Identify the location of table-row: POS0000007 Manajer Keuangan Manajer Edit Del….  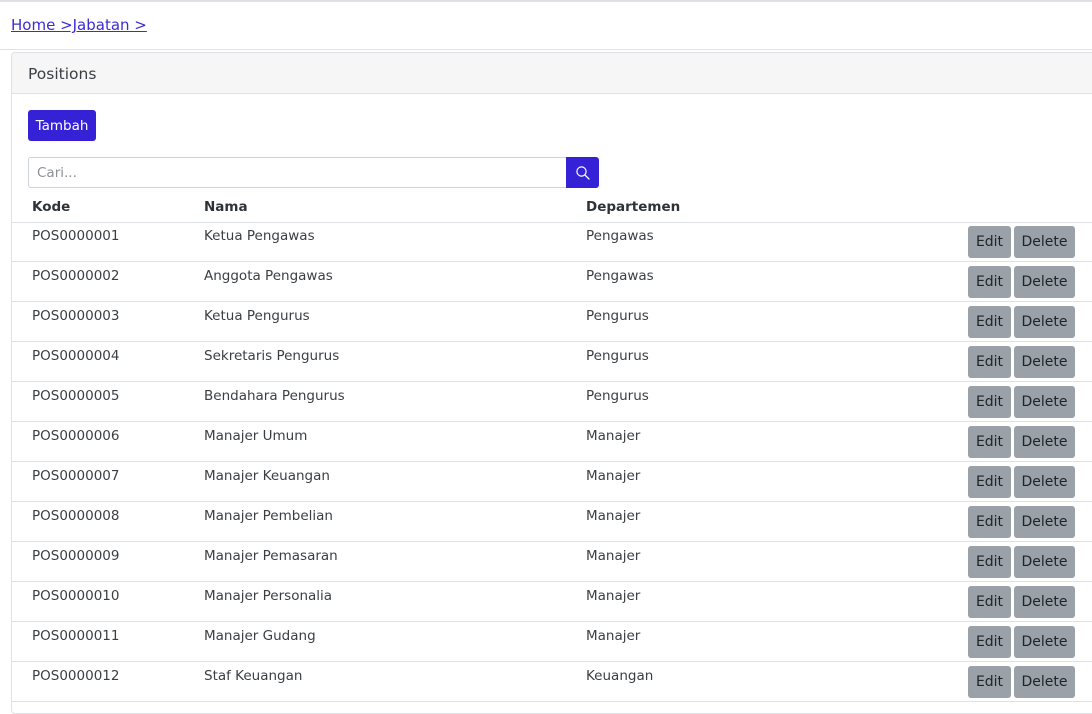
(552, 482).